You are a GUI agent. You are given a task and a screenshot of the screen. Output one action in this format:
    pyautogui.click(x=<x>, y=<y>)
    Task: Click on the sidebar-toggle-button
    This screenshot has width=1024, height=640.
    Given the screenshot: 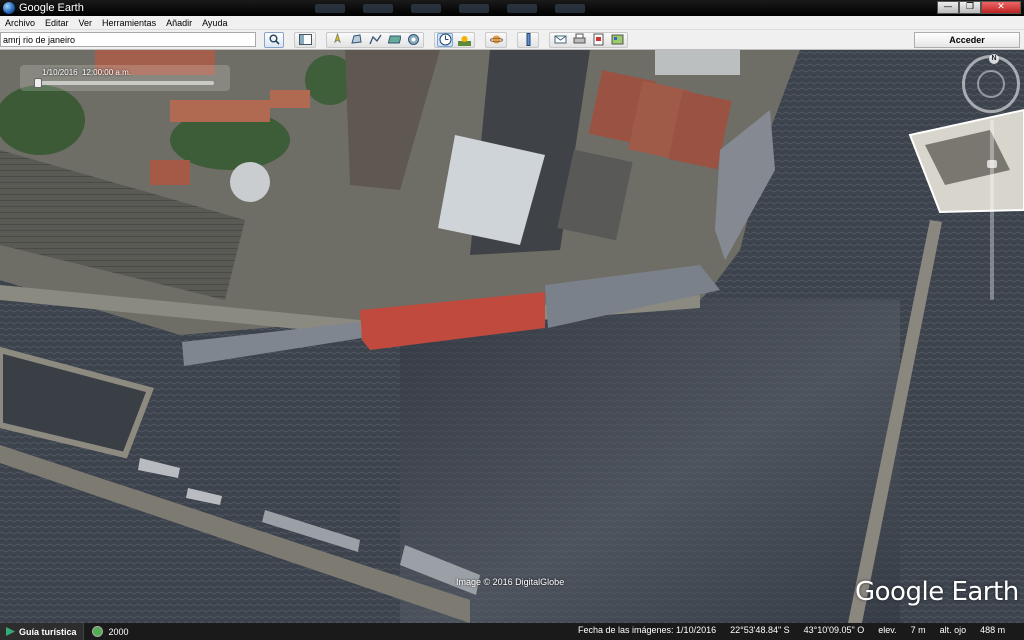 What is the action you would take?
    pyautogui.click(x=305, y=40)
    